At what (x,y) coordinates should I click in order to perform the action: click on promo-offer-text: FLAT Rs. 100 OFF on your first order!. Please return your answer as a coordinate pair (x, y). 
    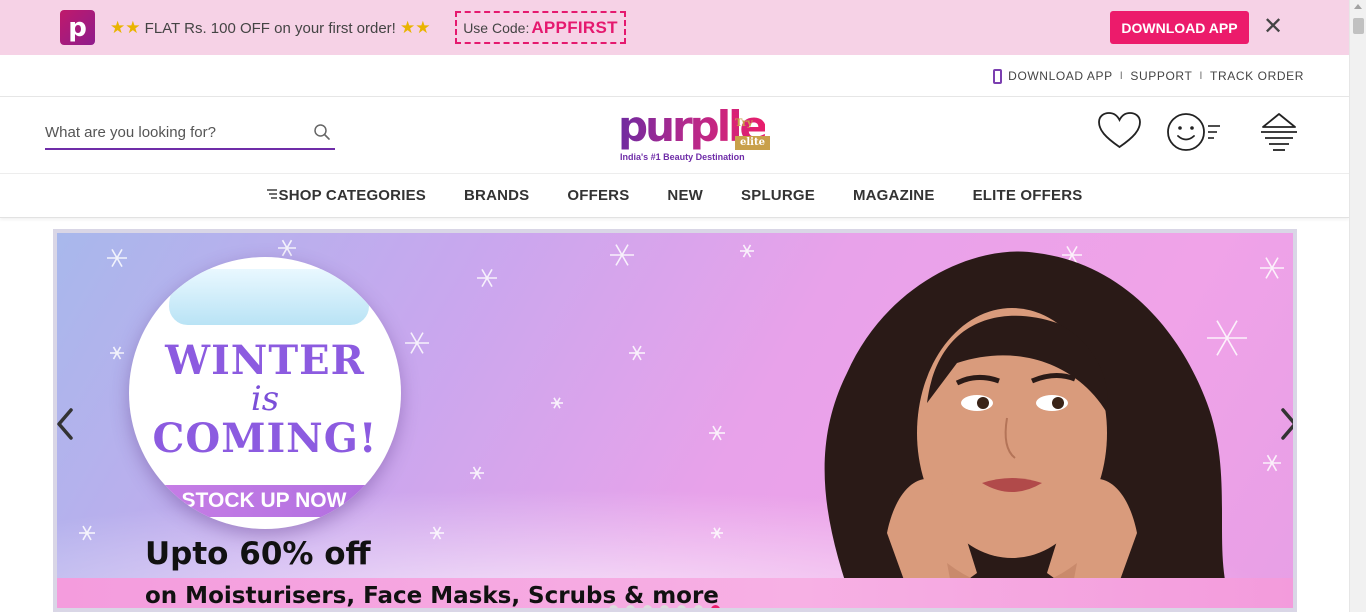
    Looking at the image, I should click on (270, 28).